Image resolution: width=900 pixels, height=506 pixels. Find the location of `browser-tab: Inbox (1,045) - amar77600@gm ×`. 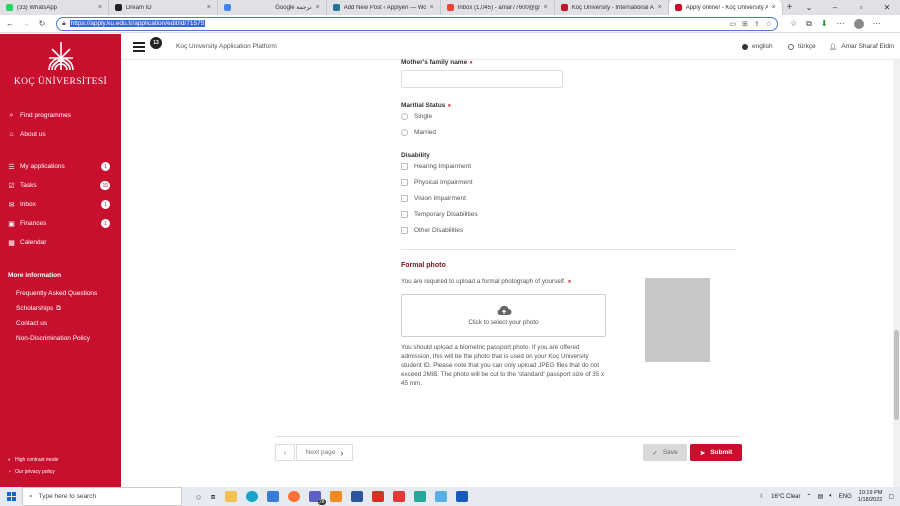

browser-tab: Inbox (1,045) - amar77600@gm × is located at coordinates (498, 7).